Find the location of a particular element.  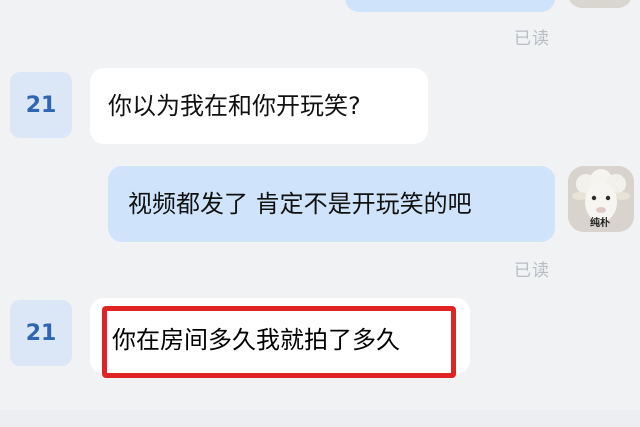

outgoing-bubble: 视频都发了 肯定不是开玩笑的吧 is located at coordinates (331, 204).